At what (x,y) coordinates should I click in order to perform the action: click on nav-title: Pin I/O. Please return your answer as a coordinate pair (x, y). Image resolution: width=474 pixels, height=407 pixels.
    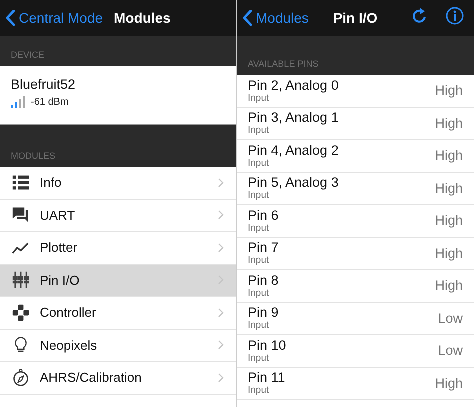
    Looking at the image, I should click on (355, 18).